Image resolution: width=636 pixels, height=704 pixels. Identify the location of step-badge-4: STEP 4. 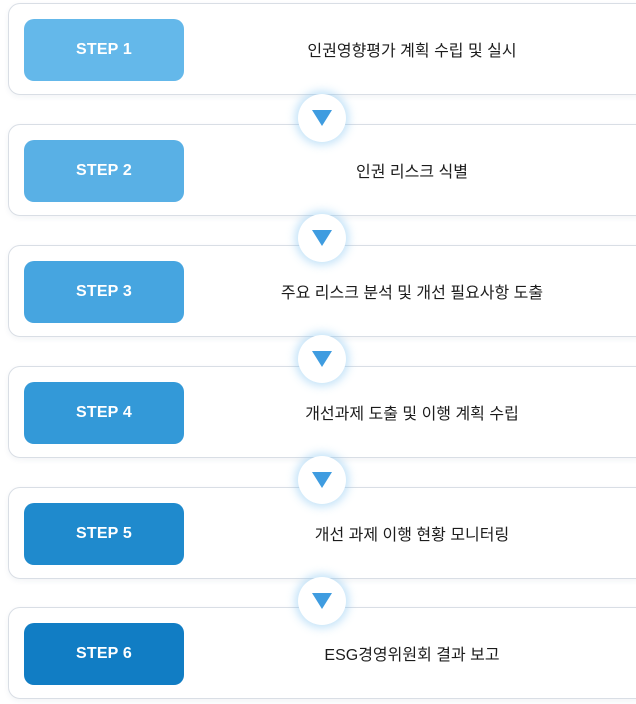
(104, 413).